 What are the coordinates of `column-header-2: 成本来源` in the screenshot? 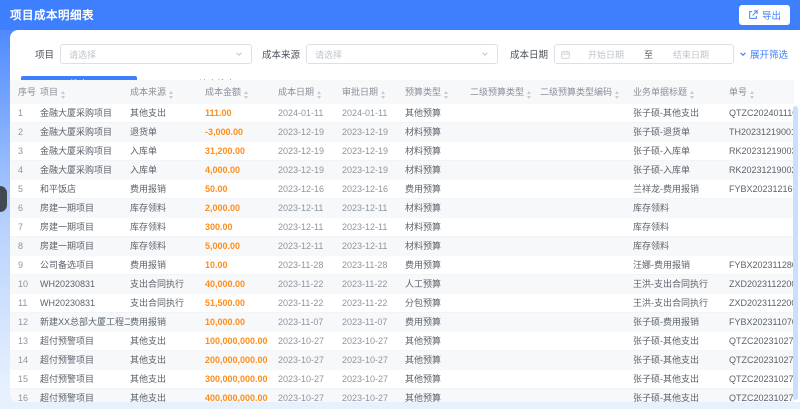 It's located at (167, 92).